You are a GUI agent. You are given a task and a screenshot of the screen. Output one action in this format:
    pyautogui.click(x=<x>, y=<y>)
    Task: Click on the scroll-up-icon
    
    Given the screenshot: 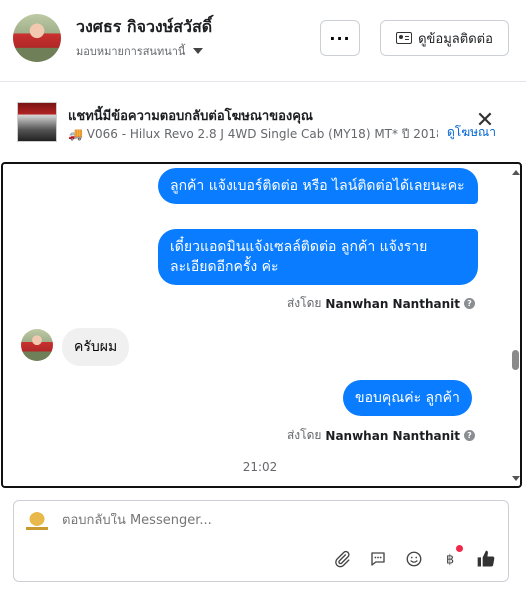 What is the action you would take?
    pyautogui.click(x=516, y=172)
    